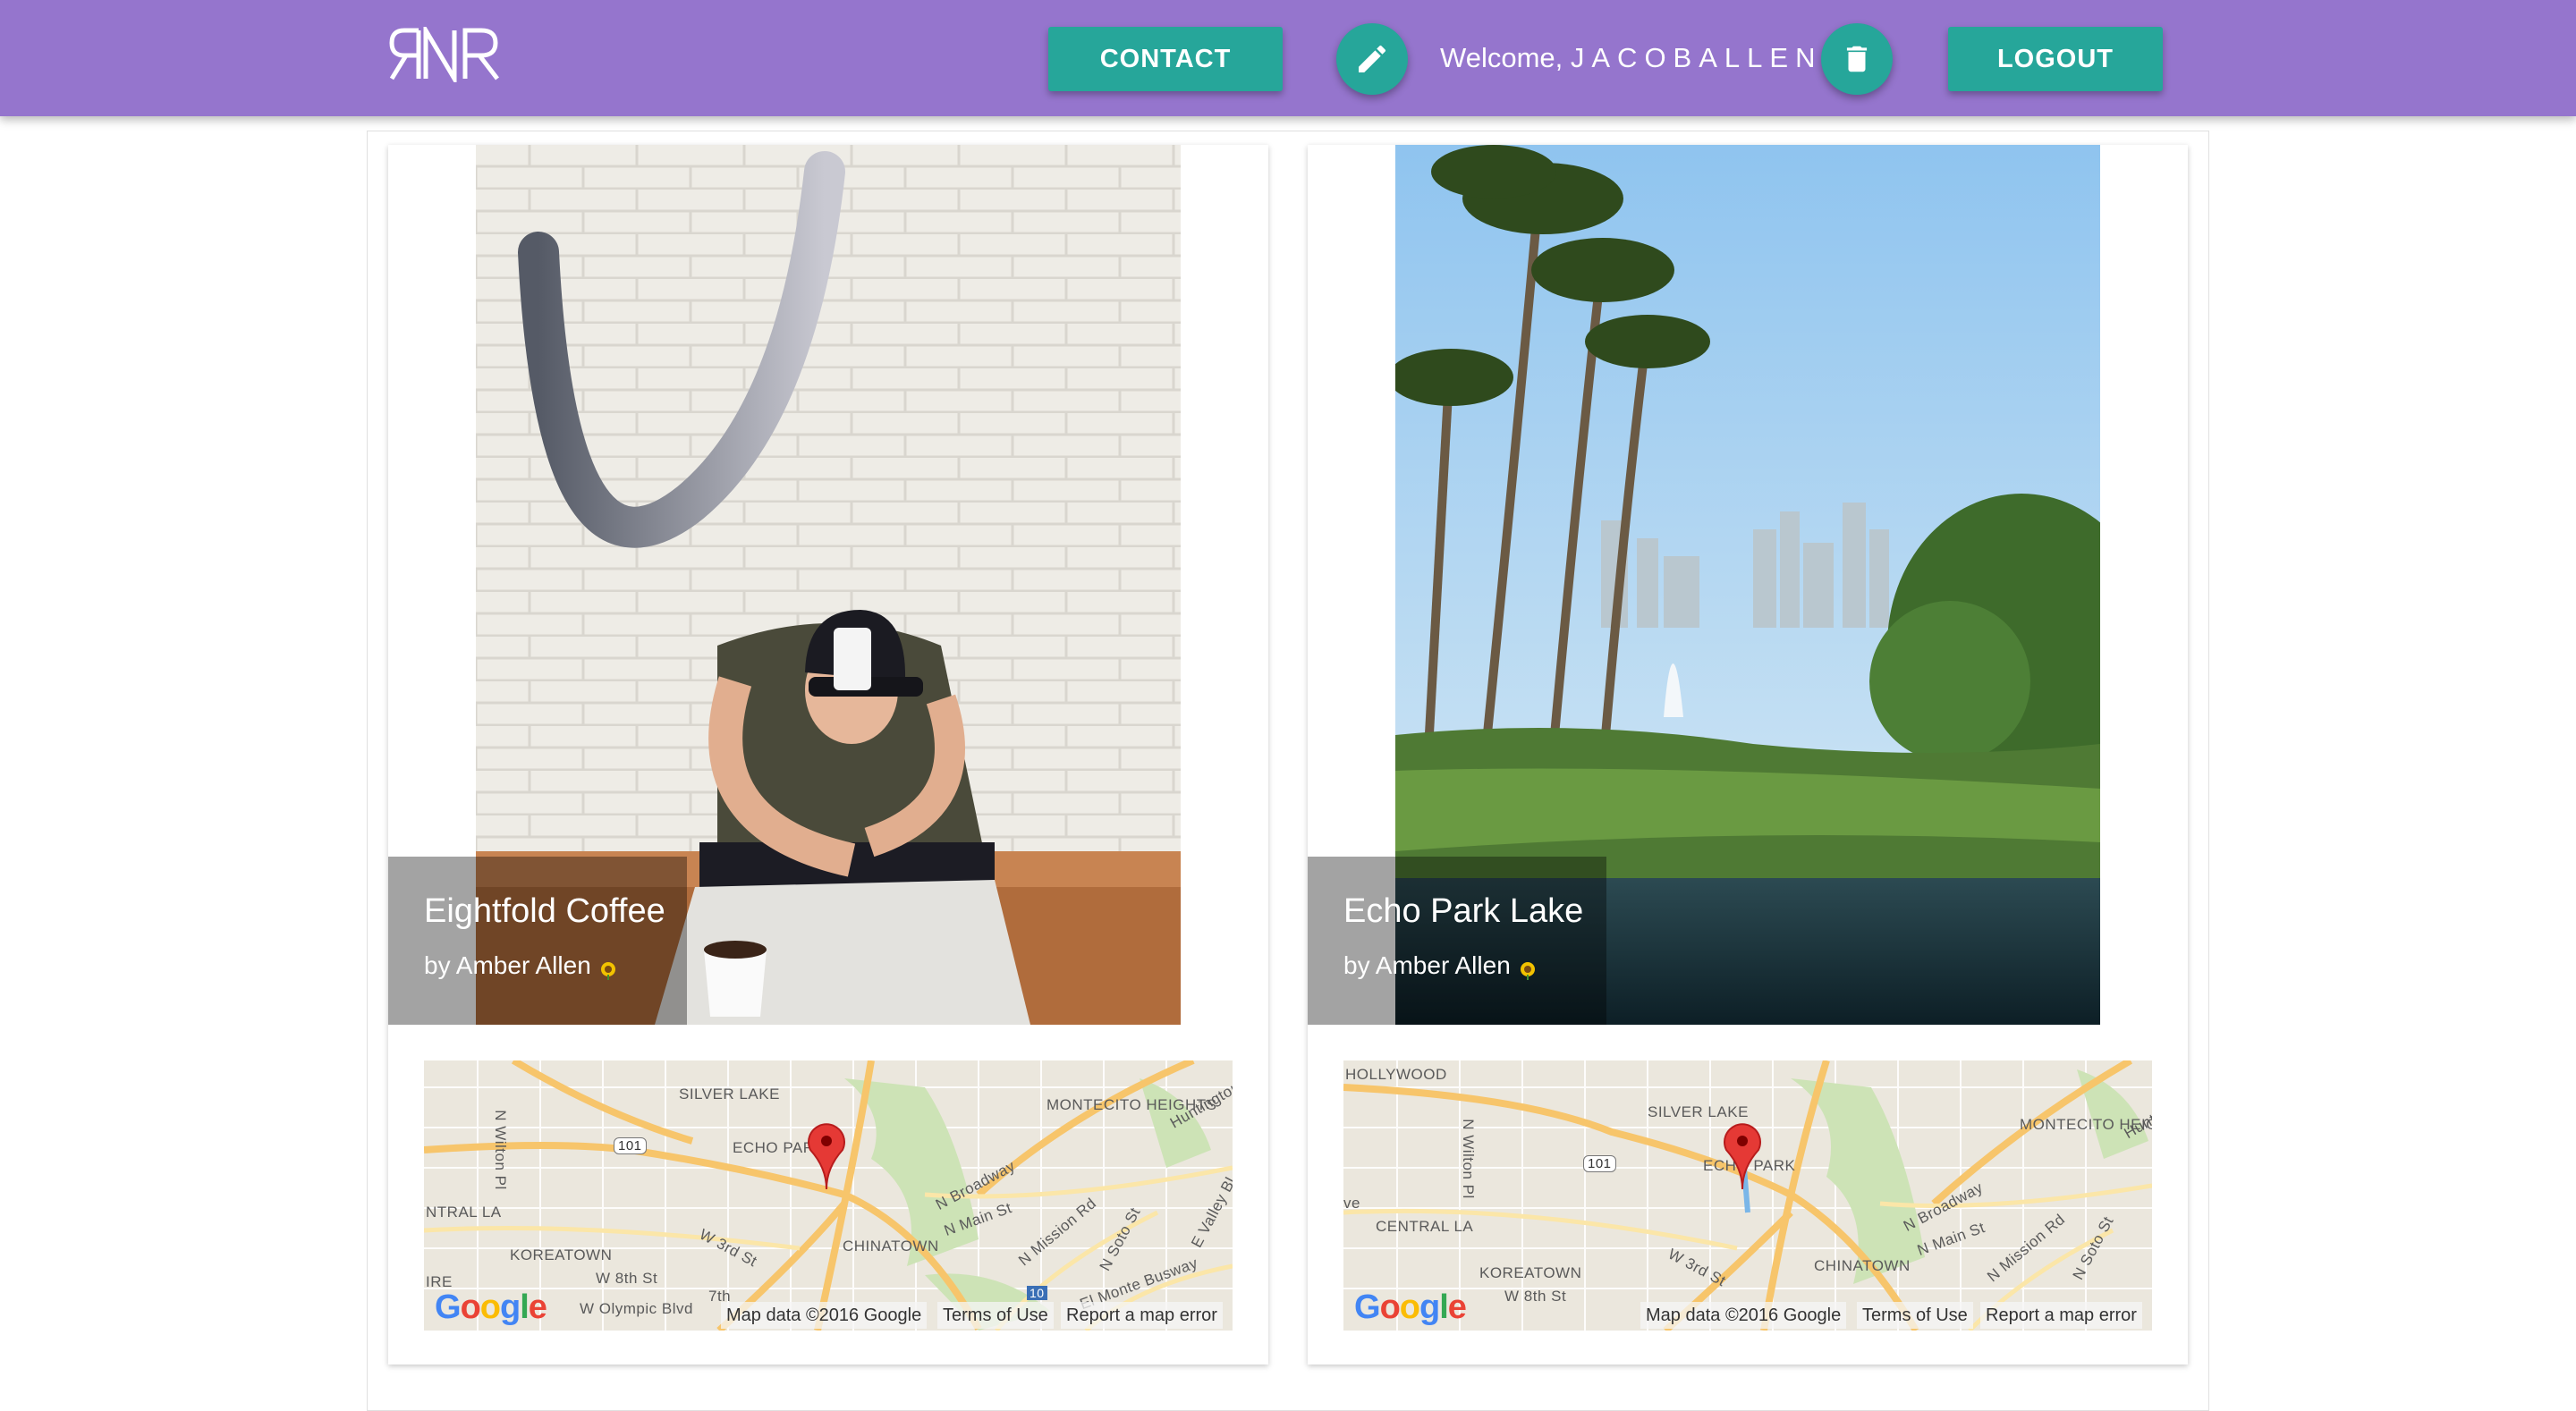 This screenshot has width=2576, height=1411. What do you see at coordinates (544, 911) in the screenshot?
I see `card-title: Eightfold Coffee` at bounding box center [544, 911].